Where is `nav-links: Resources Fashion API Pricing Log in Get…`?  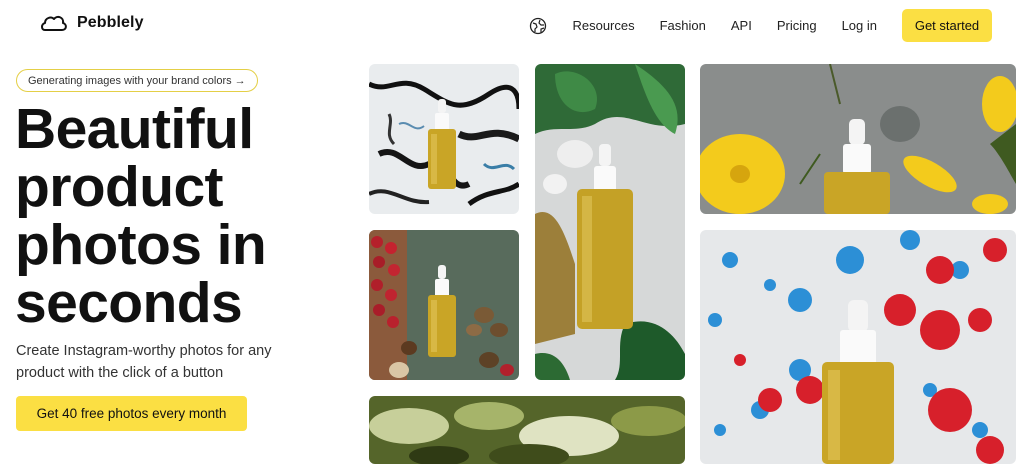
nav-links: Resources Fashion API Pricing Log in Get… is located at coordinates (760, 25).